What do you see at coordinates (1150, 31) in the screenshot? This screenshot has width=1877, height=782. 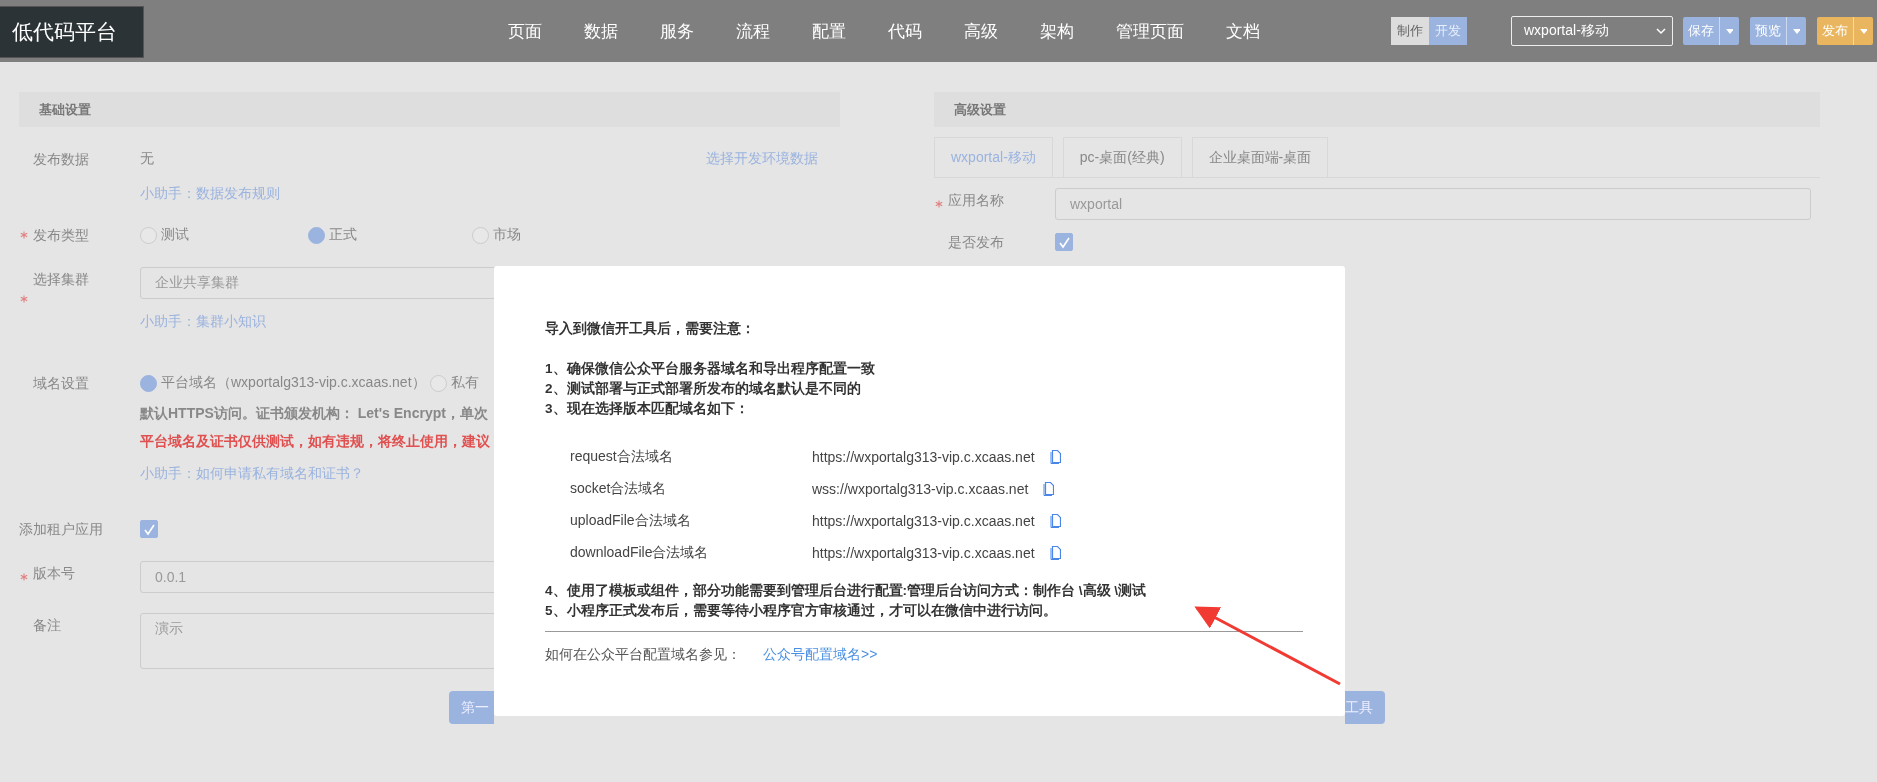 I see `nav-link: 管理页面` at bounding box center [1150, 31].